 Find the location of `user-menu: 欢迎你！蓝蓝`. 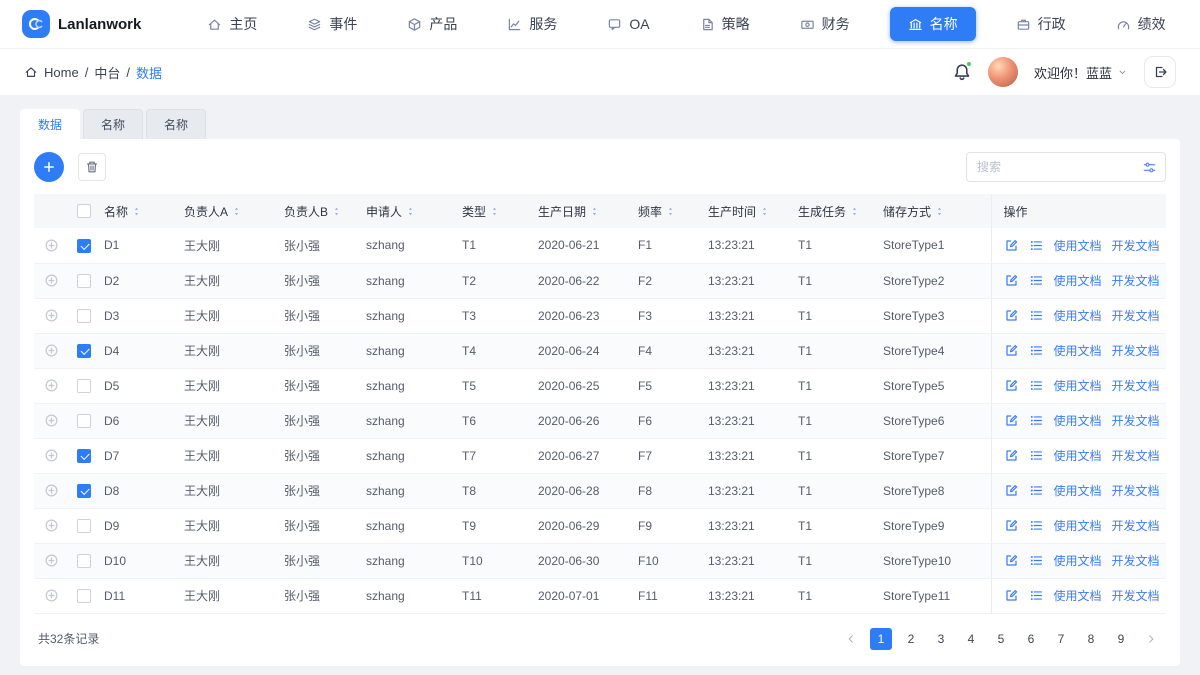

user-menu: 欢迎你！蓝蓝 is located at coordinates (1081, 72).